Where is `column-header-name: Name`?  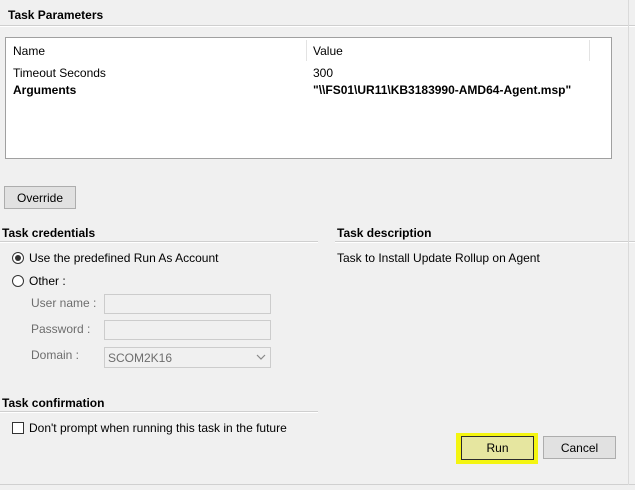
column-header-name: Name is located at coordinates (29, 51).